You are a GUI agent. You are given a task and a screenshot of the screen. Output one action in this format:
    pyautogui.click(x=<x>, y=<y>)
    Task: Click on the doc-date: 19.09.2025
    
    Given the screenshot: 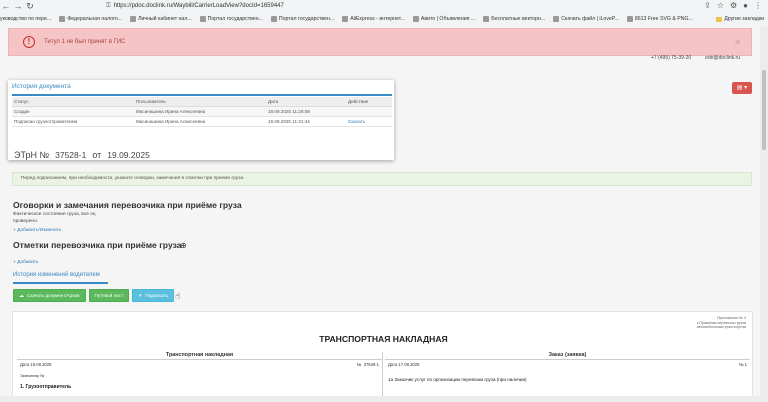 What is the action you would take?
    pyautogui.click(x=128, y=155)
    